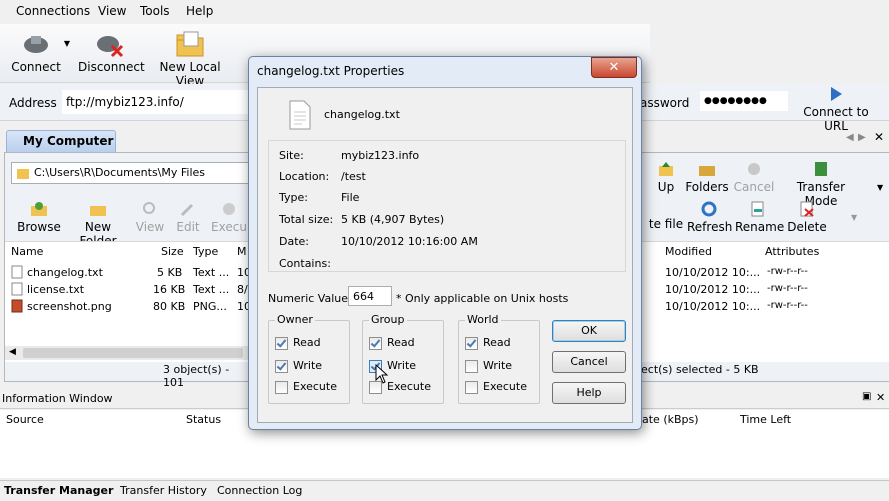 The image size is (889, 501). What do you see at coordinates (25, 419) in the screenshot?
I see `col-source: Source` at bounding box center [25, 419].